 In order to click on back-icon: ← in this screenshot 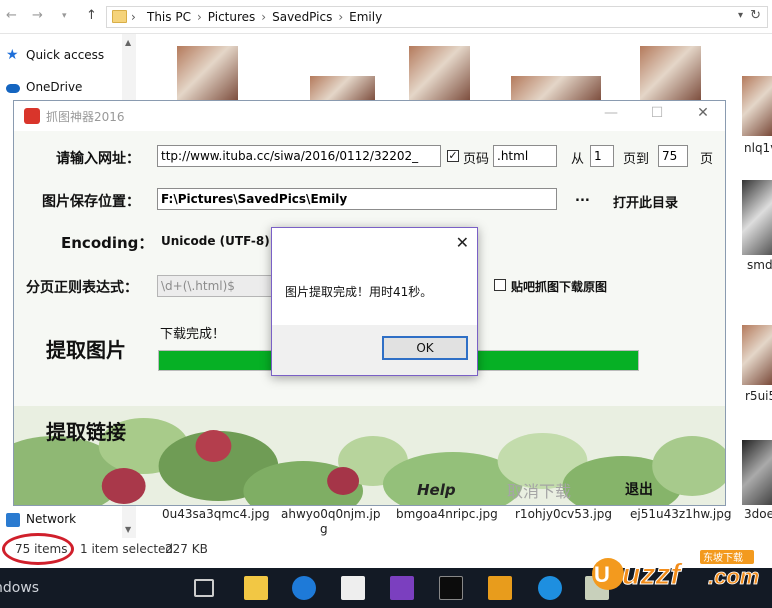, I will do `click(11, 15)`.